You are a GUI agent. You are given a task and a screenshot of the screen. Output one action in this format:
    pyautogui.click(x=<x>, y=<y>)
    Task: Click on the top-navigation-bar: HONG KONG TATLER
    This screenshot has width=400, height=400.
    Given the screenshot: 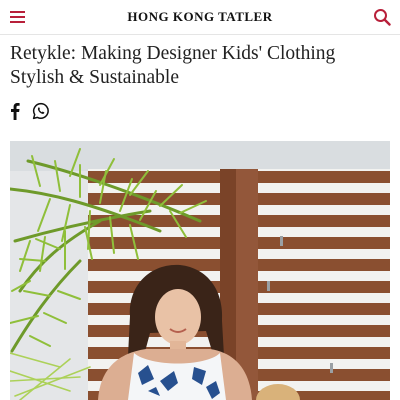 What is the action you would take?
    pyautogui.click(x=200, y=17)
    